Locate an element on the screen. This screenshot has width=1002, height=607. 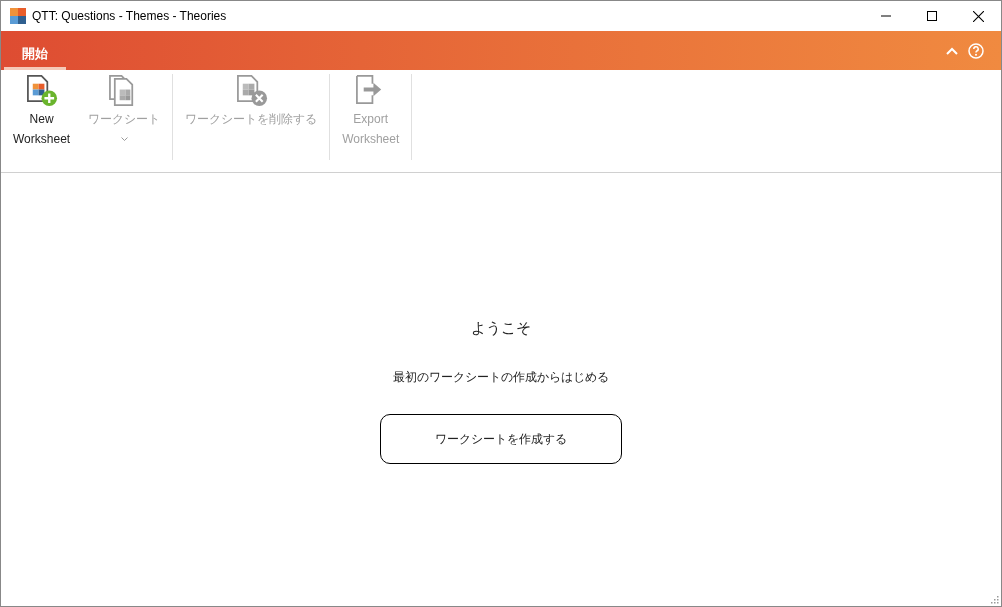
resize-grip-icon is located at coordinates (994, 599).